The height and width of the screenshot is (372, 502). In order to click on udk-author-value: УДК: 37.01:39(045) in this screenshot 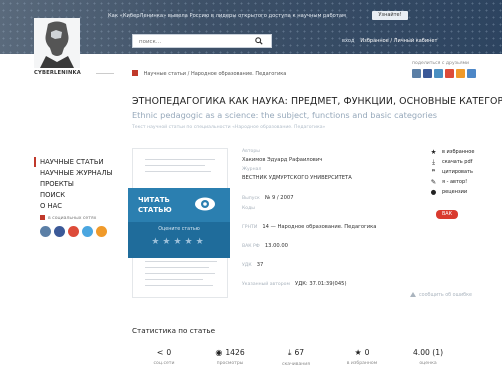, I will do `click(321, 284)`.